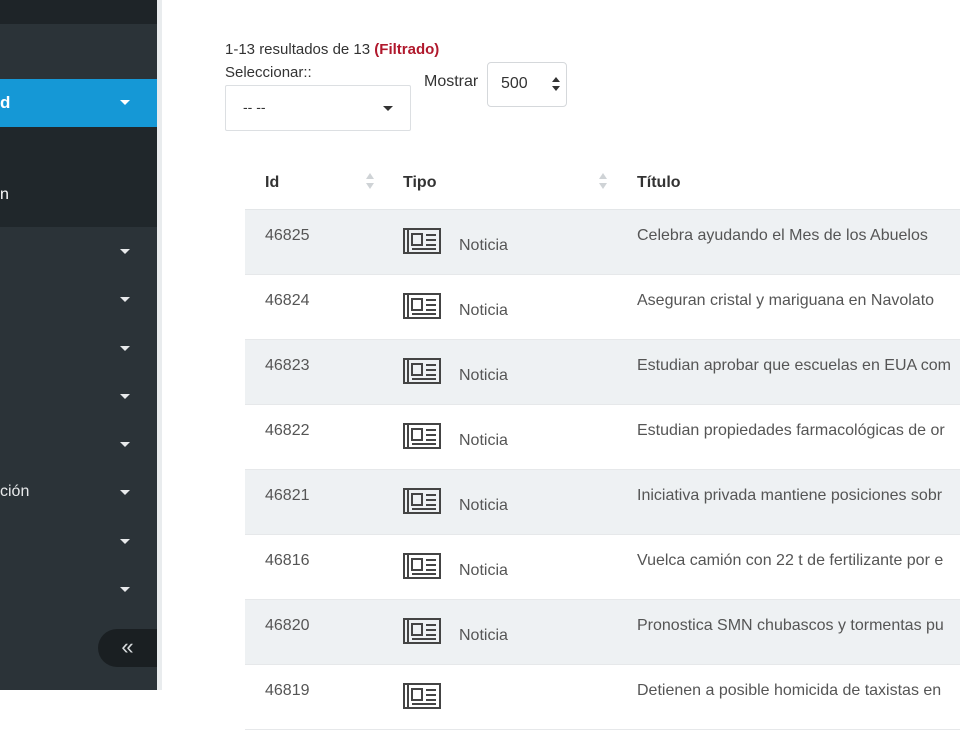 This screenshot has width=960, height=730. I want to click on cell-id: 46825, so click(287, 235).